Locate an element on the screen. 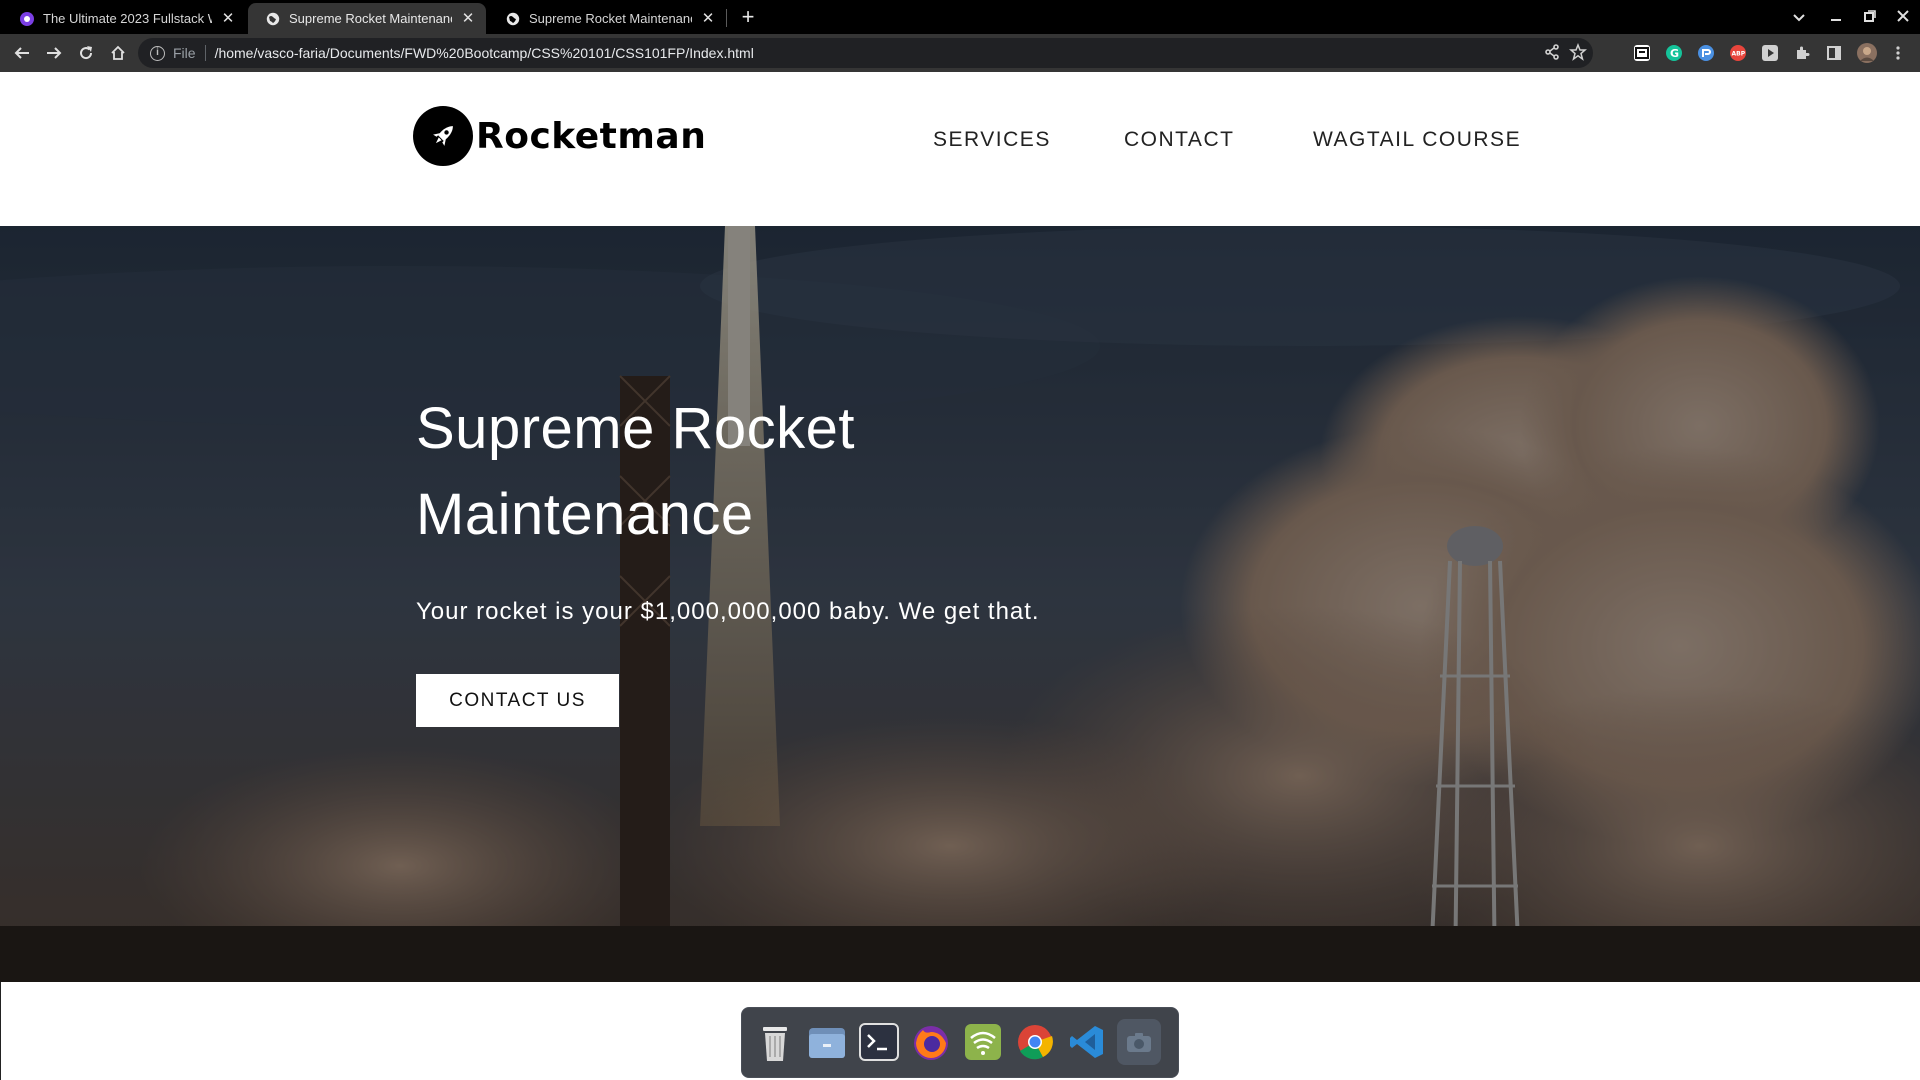  scheme-chip: File is located at coordinates (184, 53).